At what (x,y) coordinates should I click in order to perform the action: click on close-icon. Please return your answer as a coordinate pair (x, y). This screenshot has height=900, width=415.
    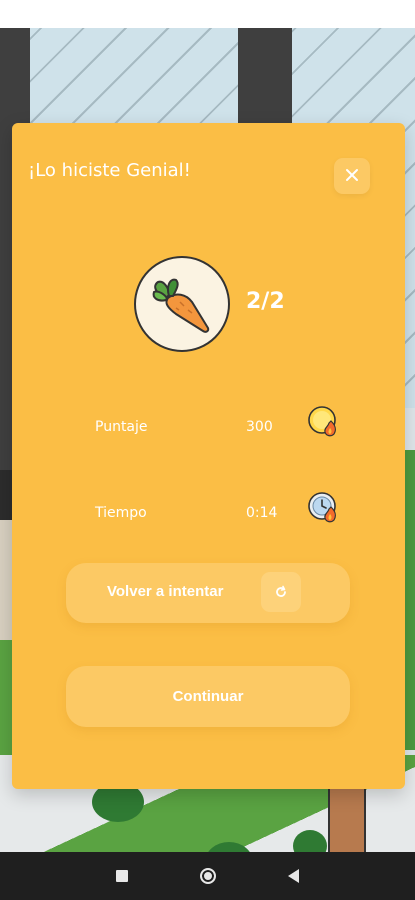
    Looking at the image, I should click on (352, 176).